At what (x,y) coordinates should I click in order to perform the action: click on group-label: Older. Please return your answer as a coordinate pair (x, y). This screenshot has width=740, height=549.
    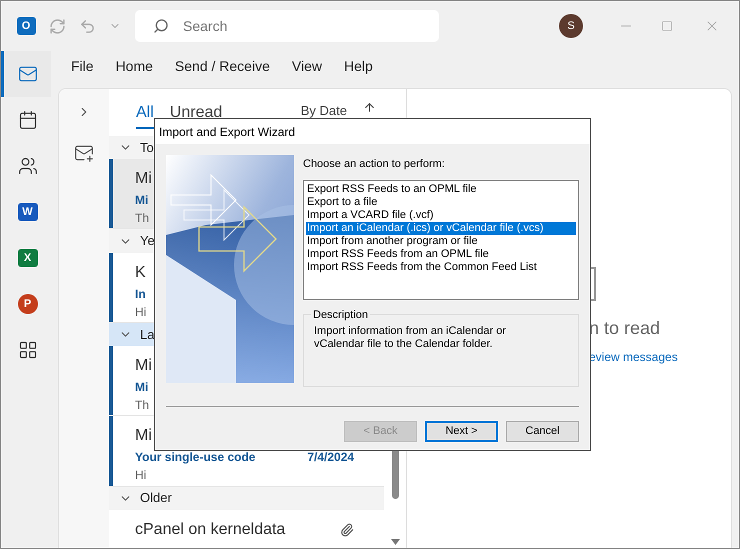
    Looking at the image, I should click on (156, 498).